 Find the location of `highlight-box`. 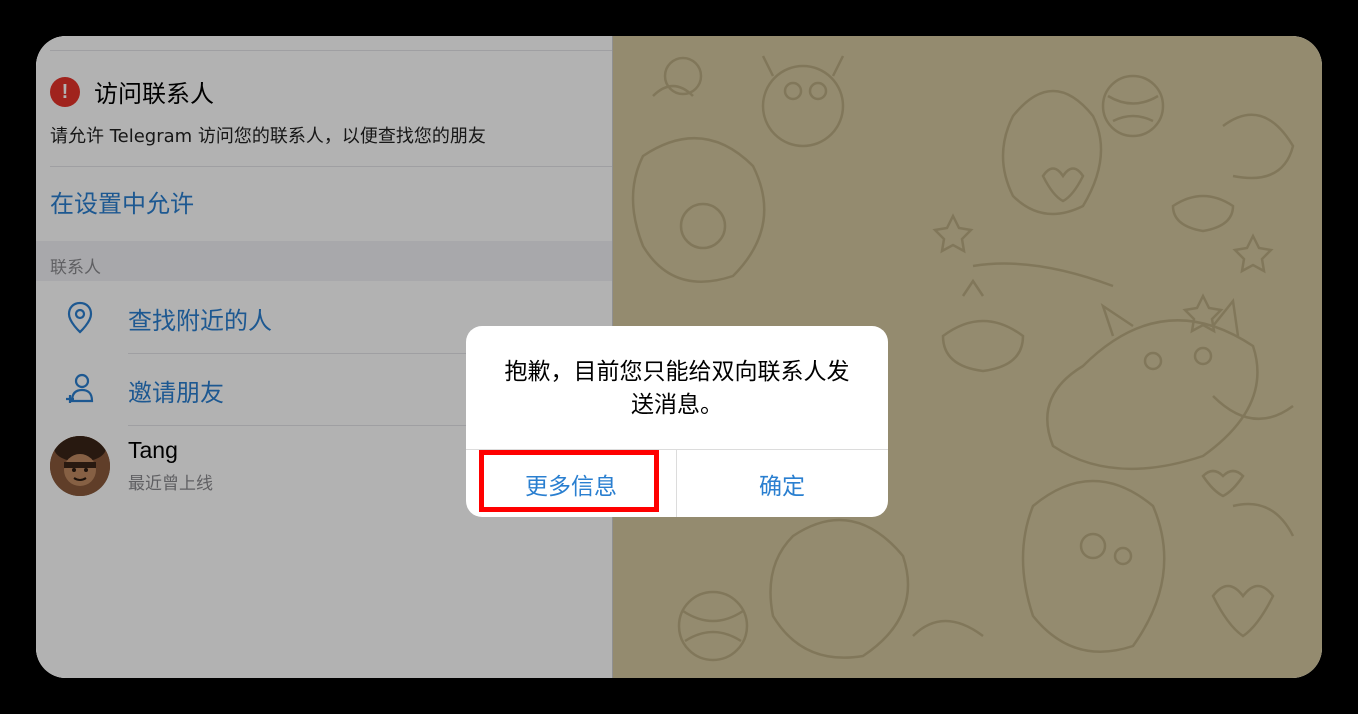

highlight-box is located at coordinates (569, 481).